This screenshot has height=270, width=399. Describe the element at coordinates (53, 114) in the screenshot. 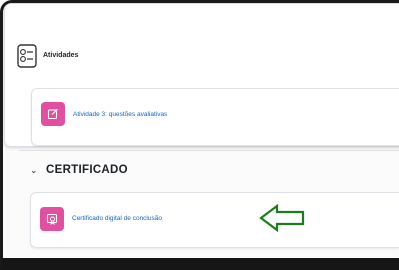

I see `assignment-icon` at that location.